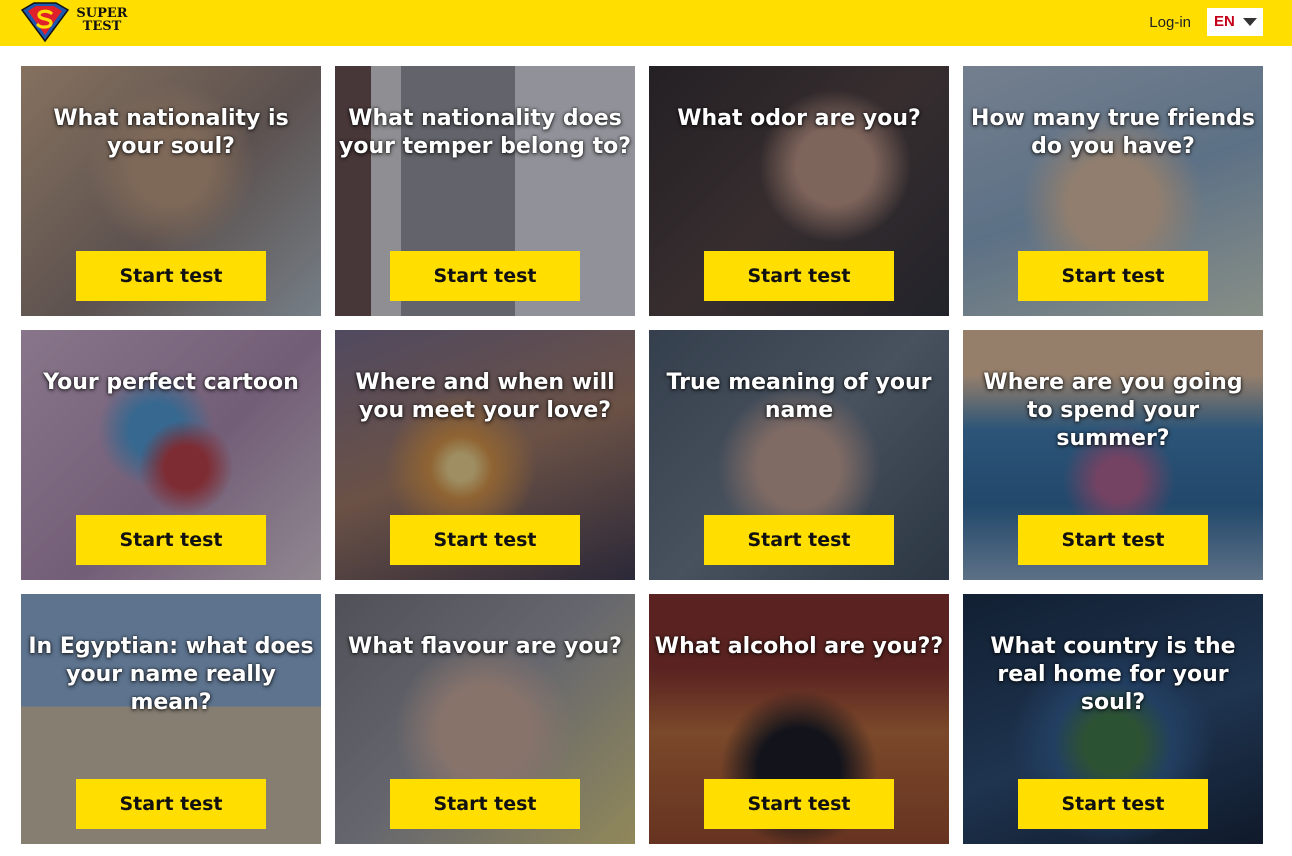  I want to click on test-card: True meaning of your name Start test, so click(799, 455).